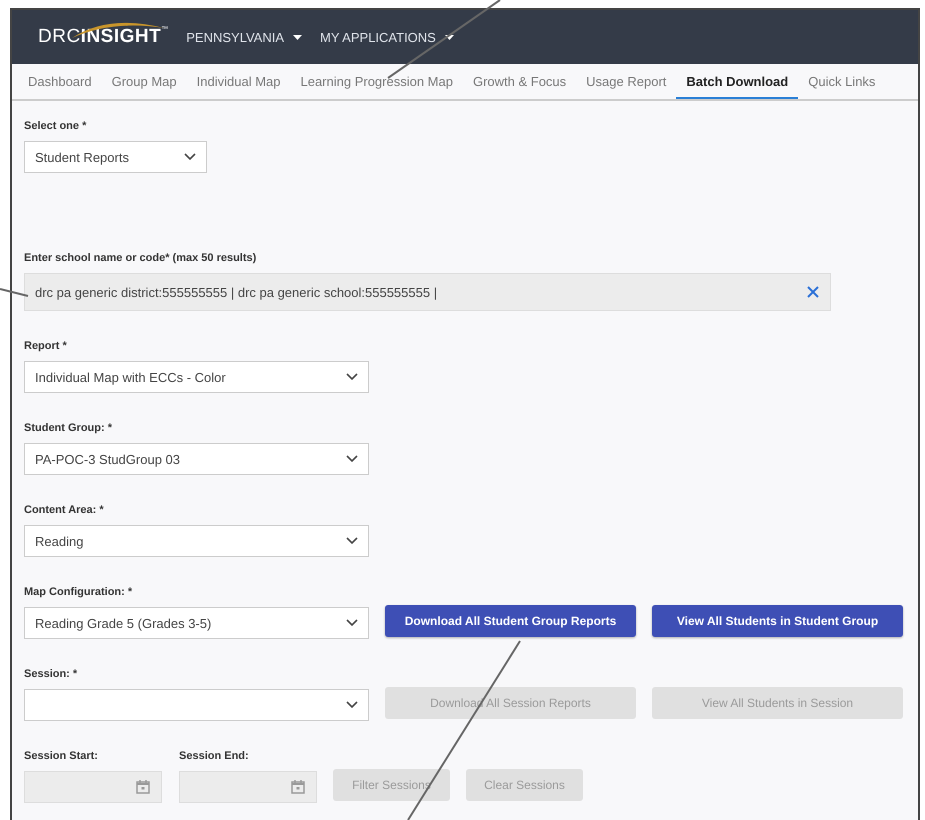 This screenshot has height=820, width=925. I want to click on field-label: Session: *, so click(51, 675).